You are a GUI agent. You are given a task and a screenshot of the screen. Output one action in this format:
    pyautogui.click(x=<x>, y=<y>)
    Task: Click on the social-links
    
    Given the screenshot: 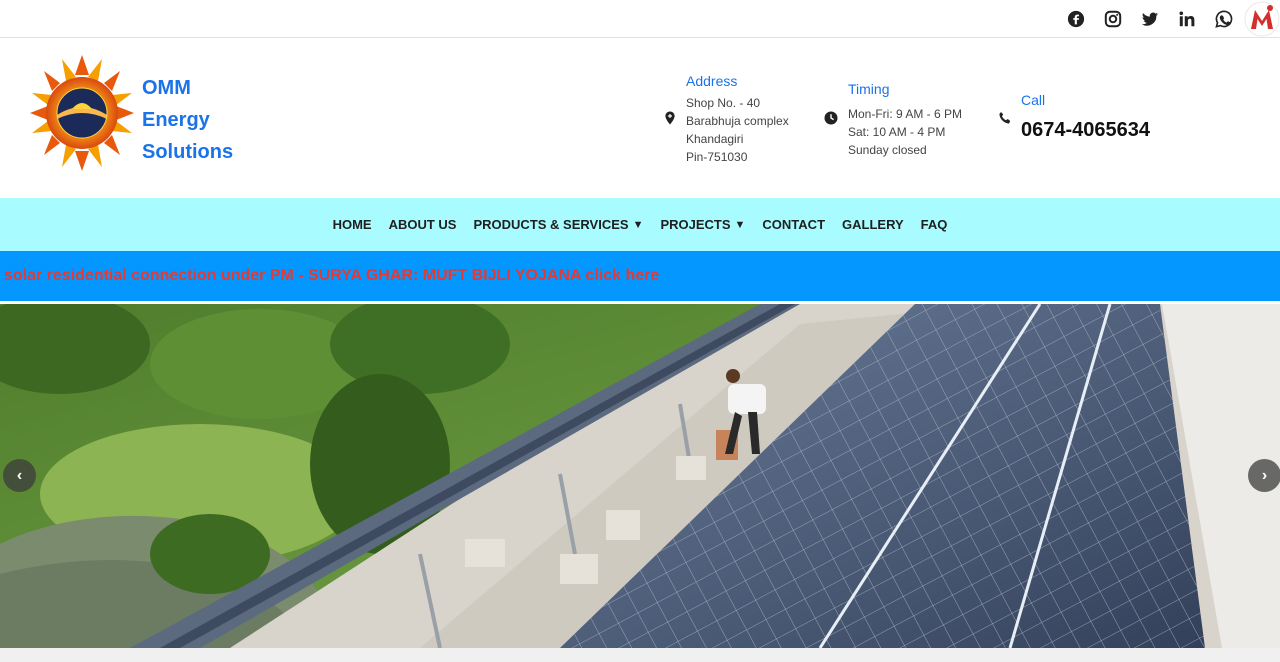 What is the action you would take?
    pyautogui.click(x=1164, y=19)
    